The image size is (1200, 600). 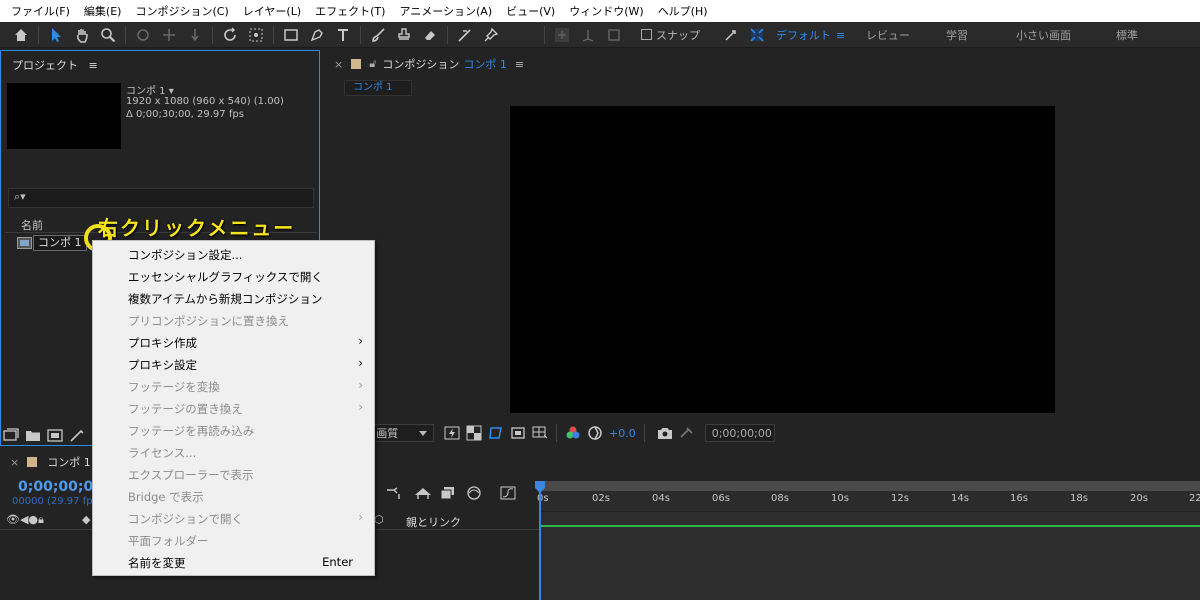 What do you see at coordinates (233, 276) in the screenshot?
I see `ctx-open-essential-graphics: エッセンシャルグラフィックスで開く` at bounding box center [233, 276].